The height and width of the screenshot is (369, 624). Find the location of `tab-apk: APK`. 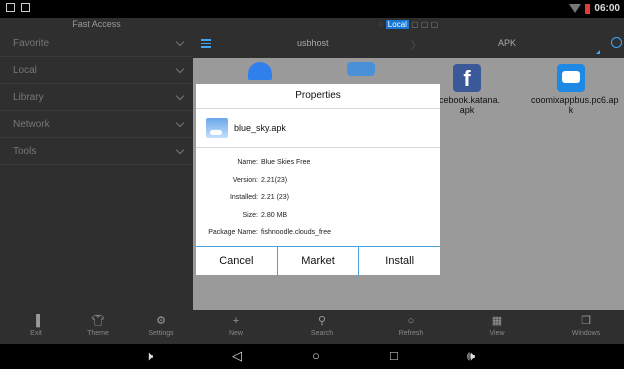

tab-apk: APK is located at coordinates (507, 43).